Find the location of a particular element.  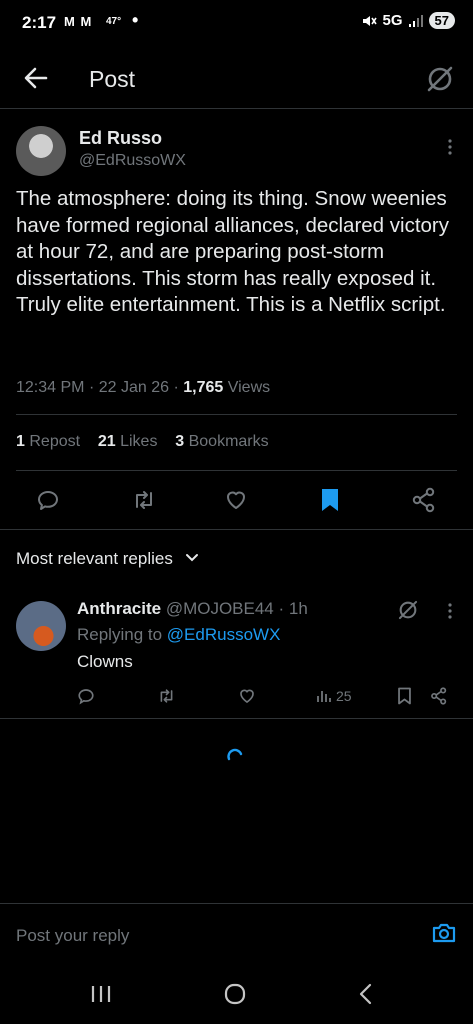

reply-avatar is located at coordinates (41, 626).